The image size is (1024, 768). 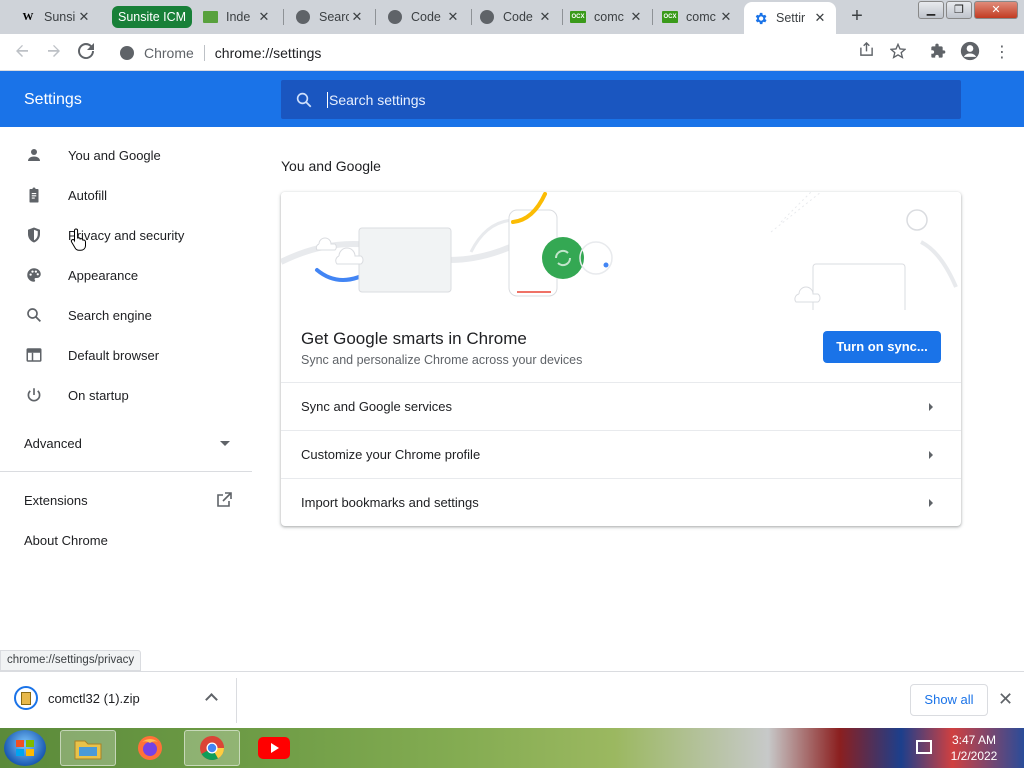 I want to click on sidebar-item-appearance: Appearance, so click(x=126, y=275).